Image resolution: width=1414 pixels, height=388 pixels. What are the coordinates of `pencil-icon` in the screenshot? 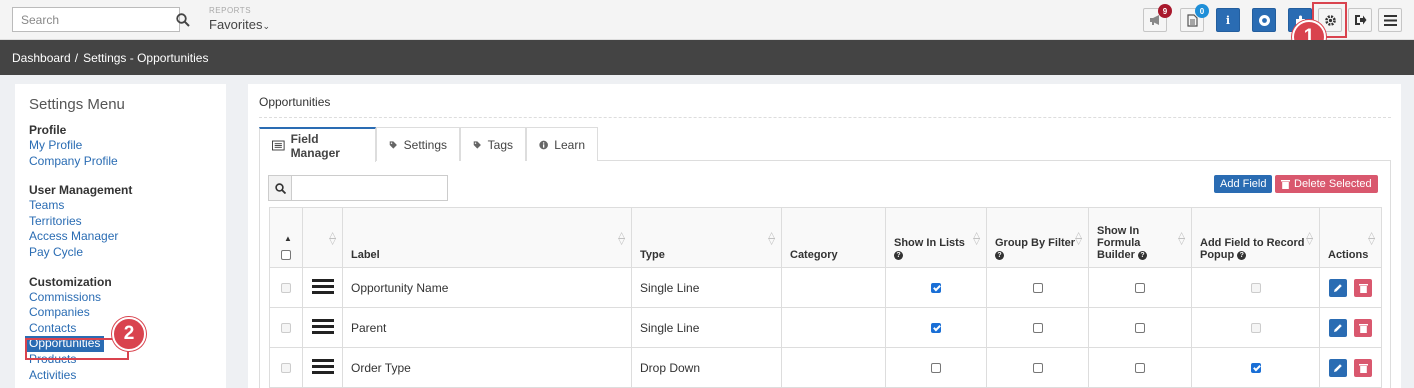 It's located at (1338, 287).